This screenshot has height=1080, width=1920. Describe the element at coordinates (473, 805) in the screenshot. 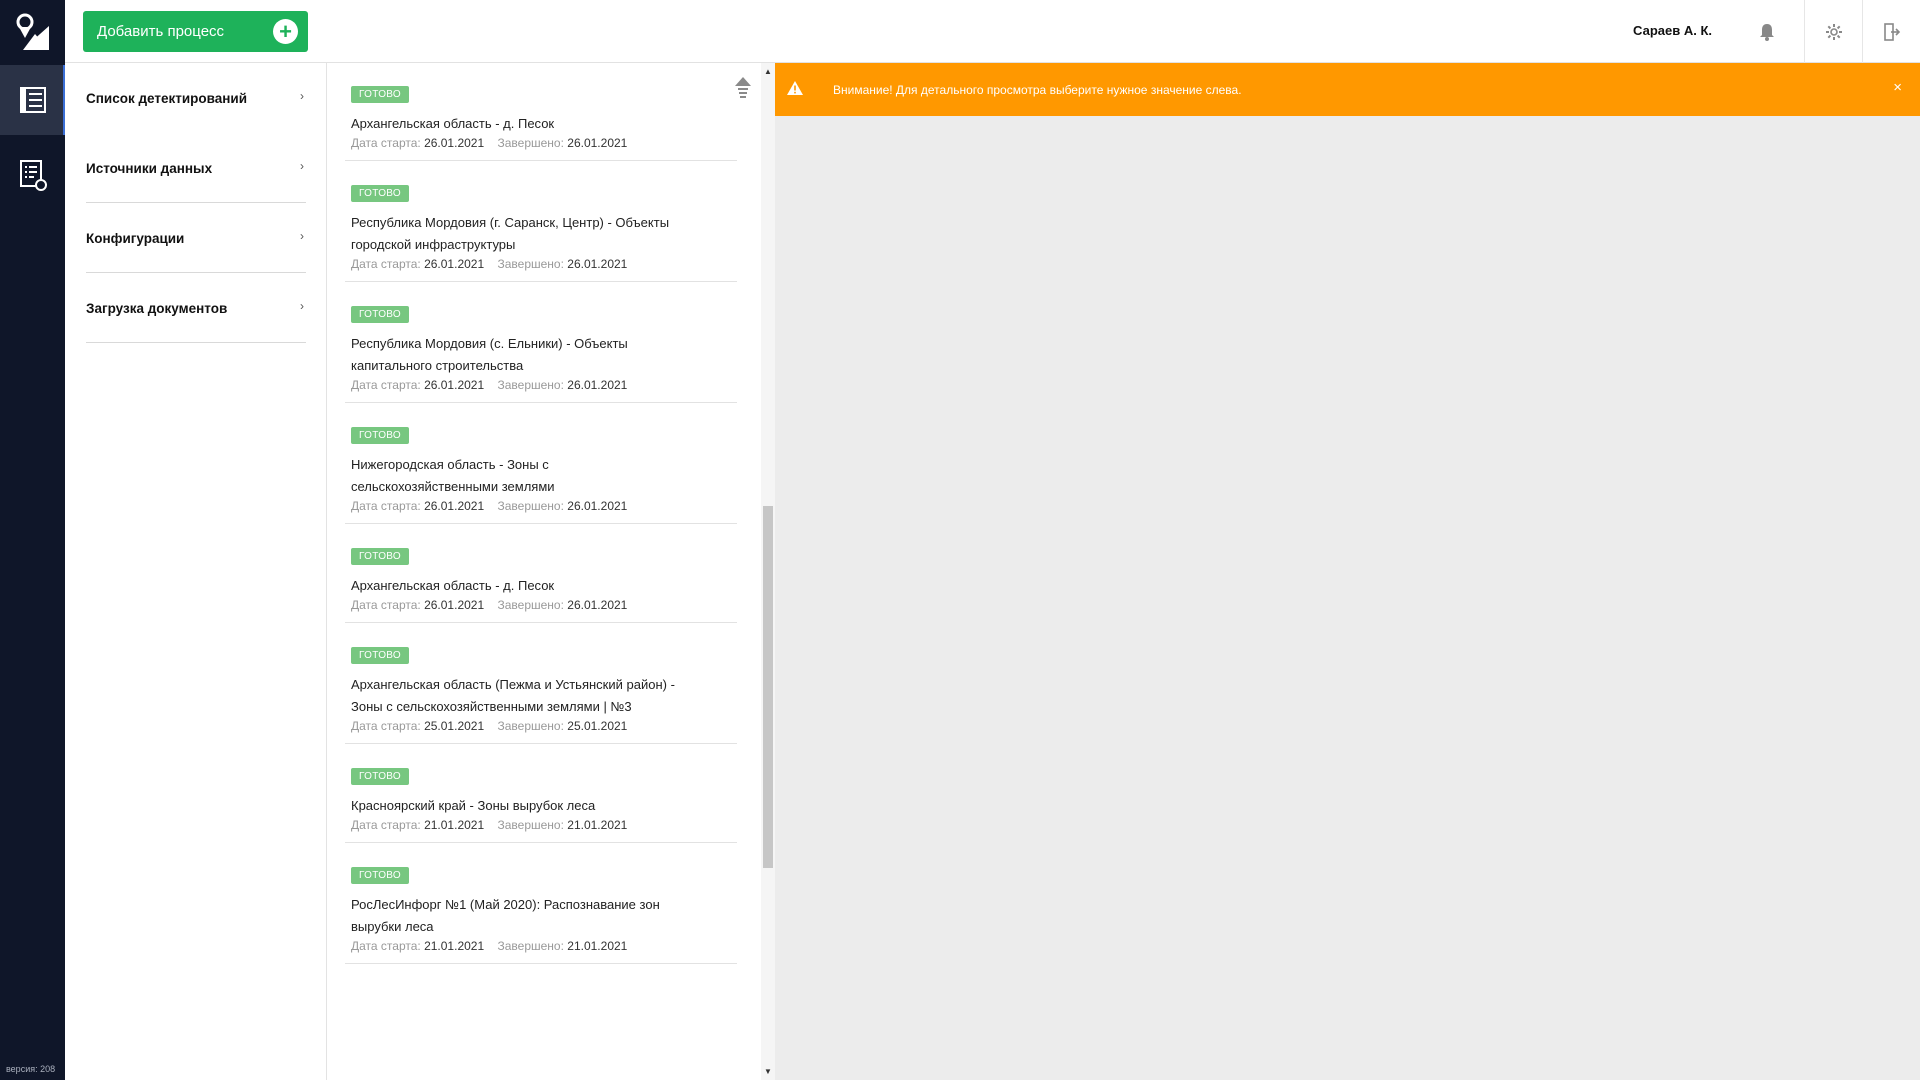

I see `item-title: Красноярский край - Зоны вырубок леса` at that location.